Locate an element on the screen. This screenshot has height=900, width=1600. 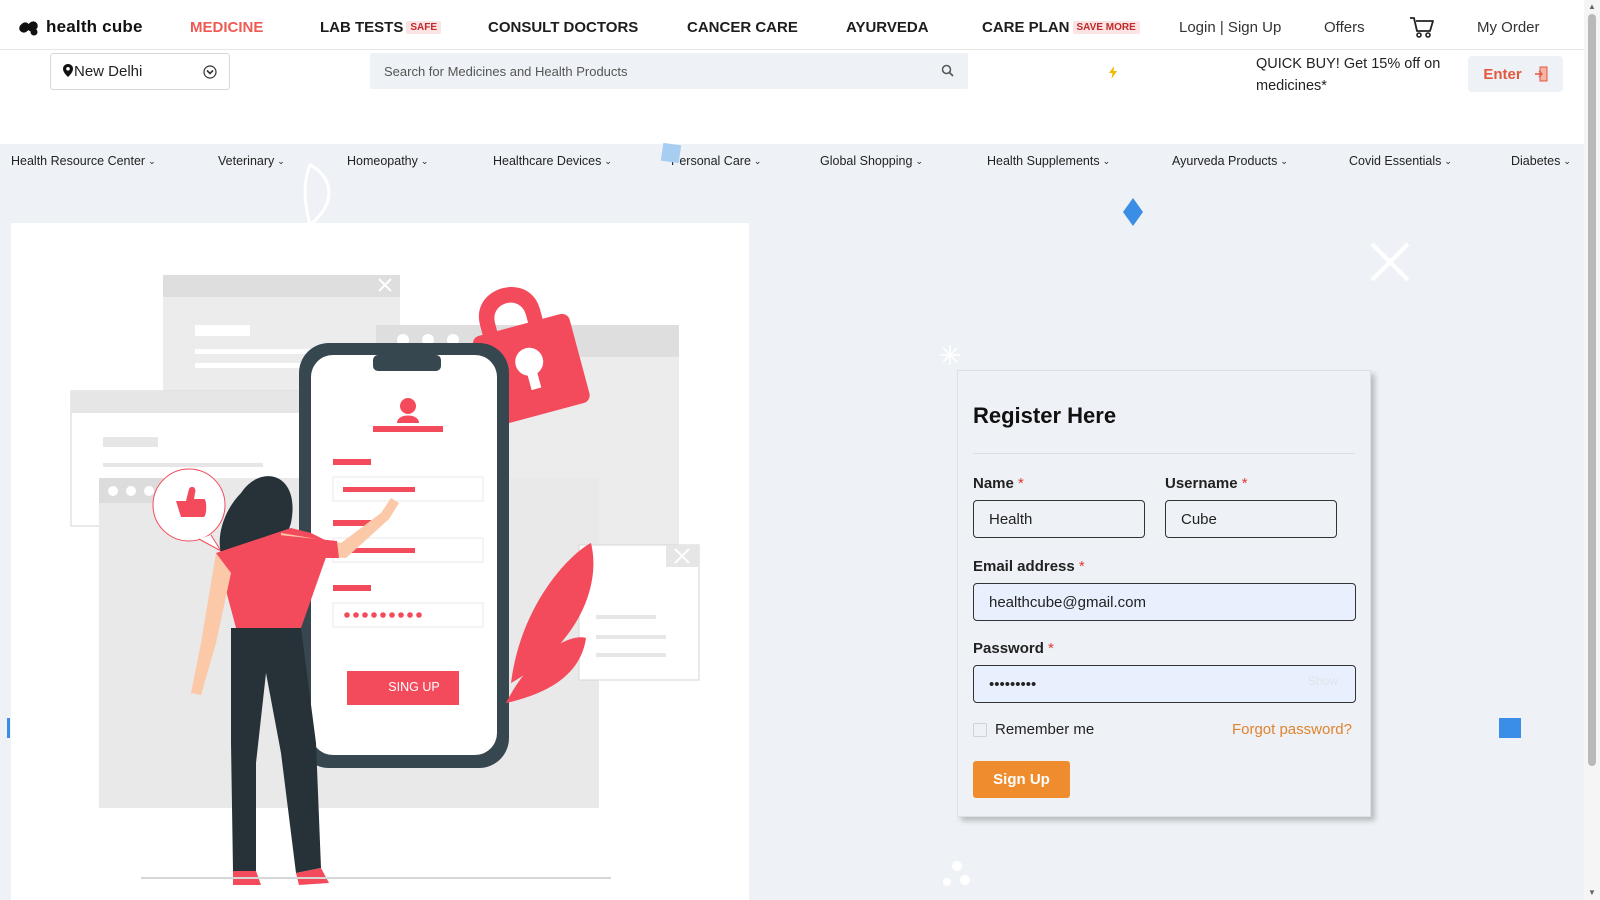
decor-blue-square is located at coordinates (1510, 728).